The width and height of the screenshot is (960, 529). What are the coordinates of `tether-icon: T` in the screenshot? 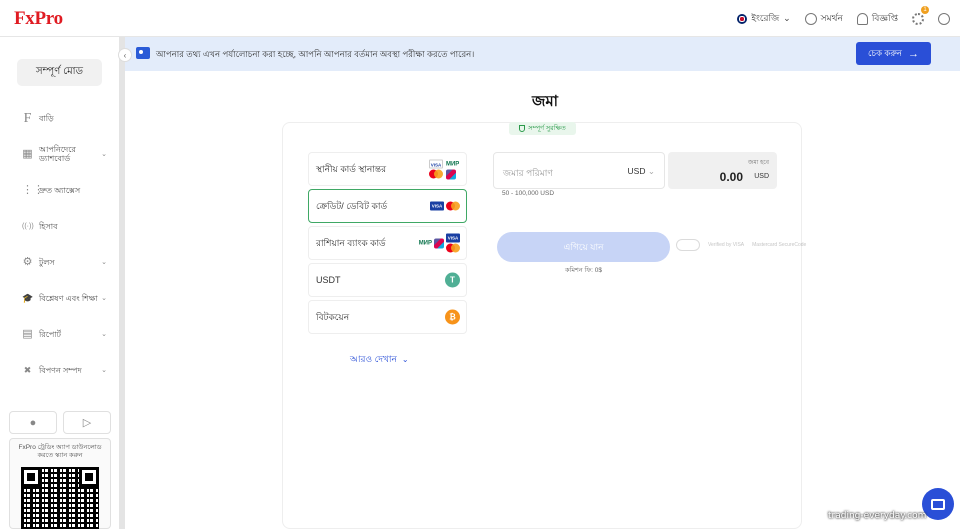 It's located at (452, 280).